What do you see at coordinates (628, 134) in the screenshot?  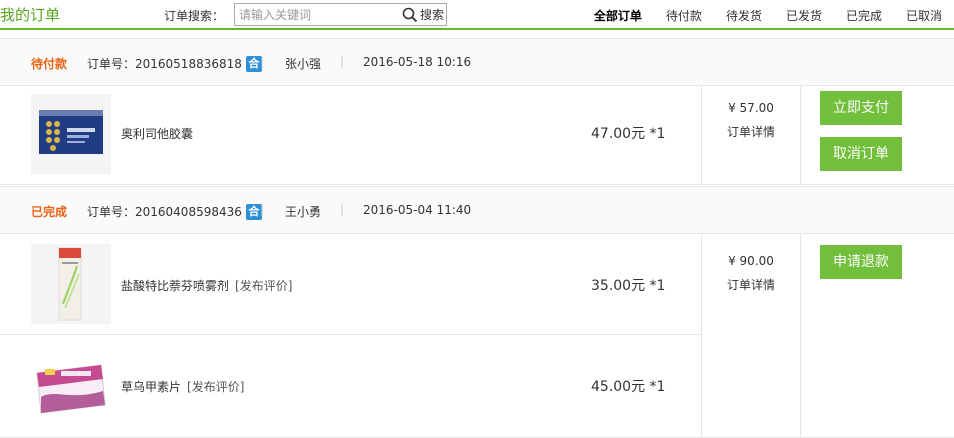 I see `product-price: 47.00元 *1` at bounding box center [628, 134].